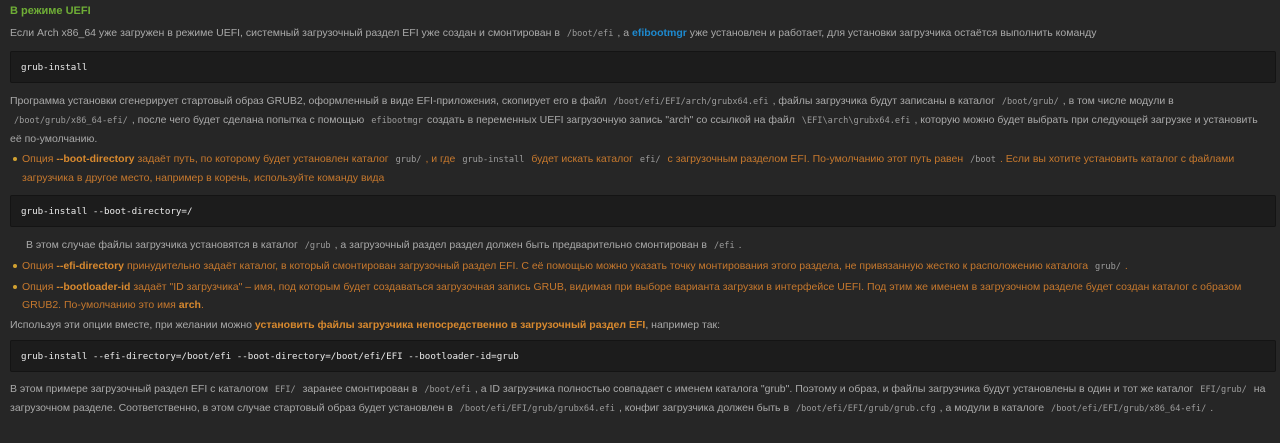  Describe the element at coordinates (1129, 409) in the screenshot. I see `path-code: /boot/efi/EFI/grub/x86_64-efi/` at that location.